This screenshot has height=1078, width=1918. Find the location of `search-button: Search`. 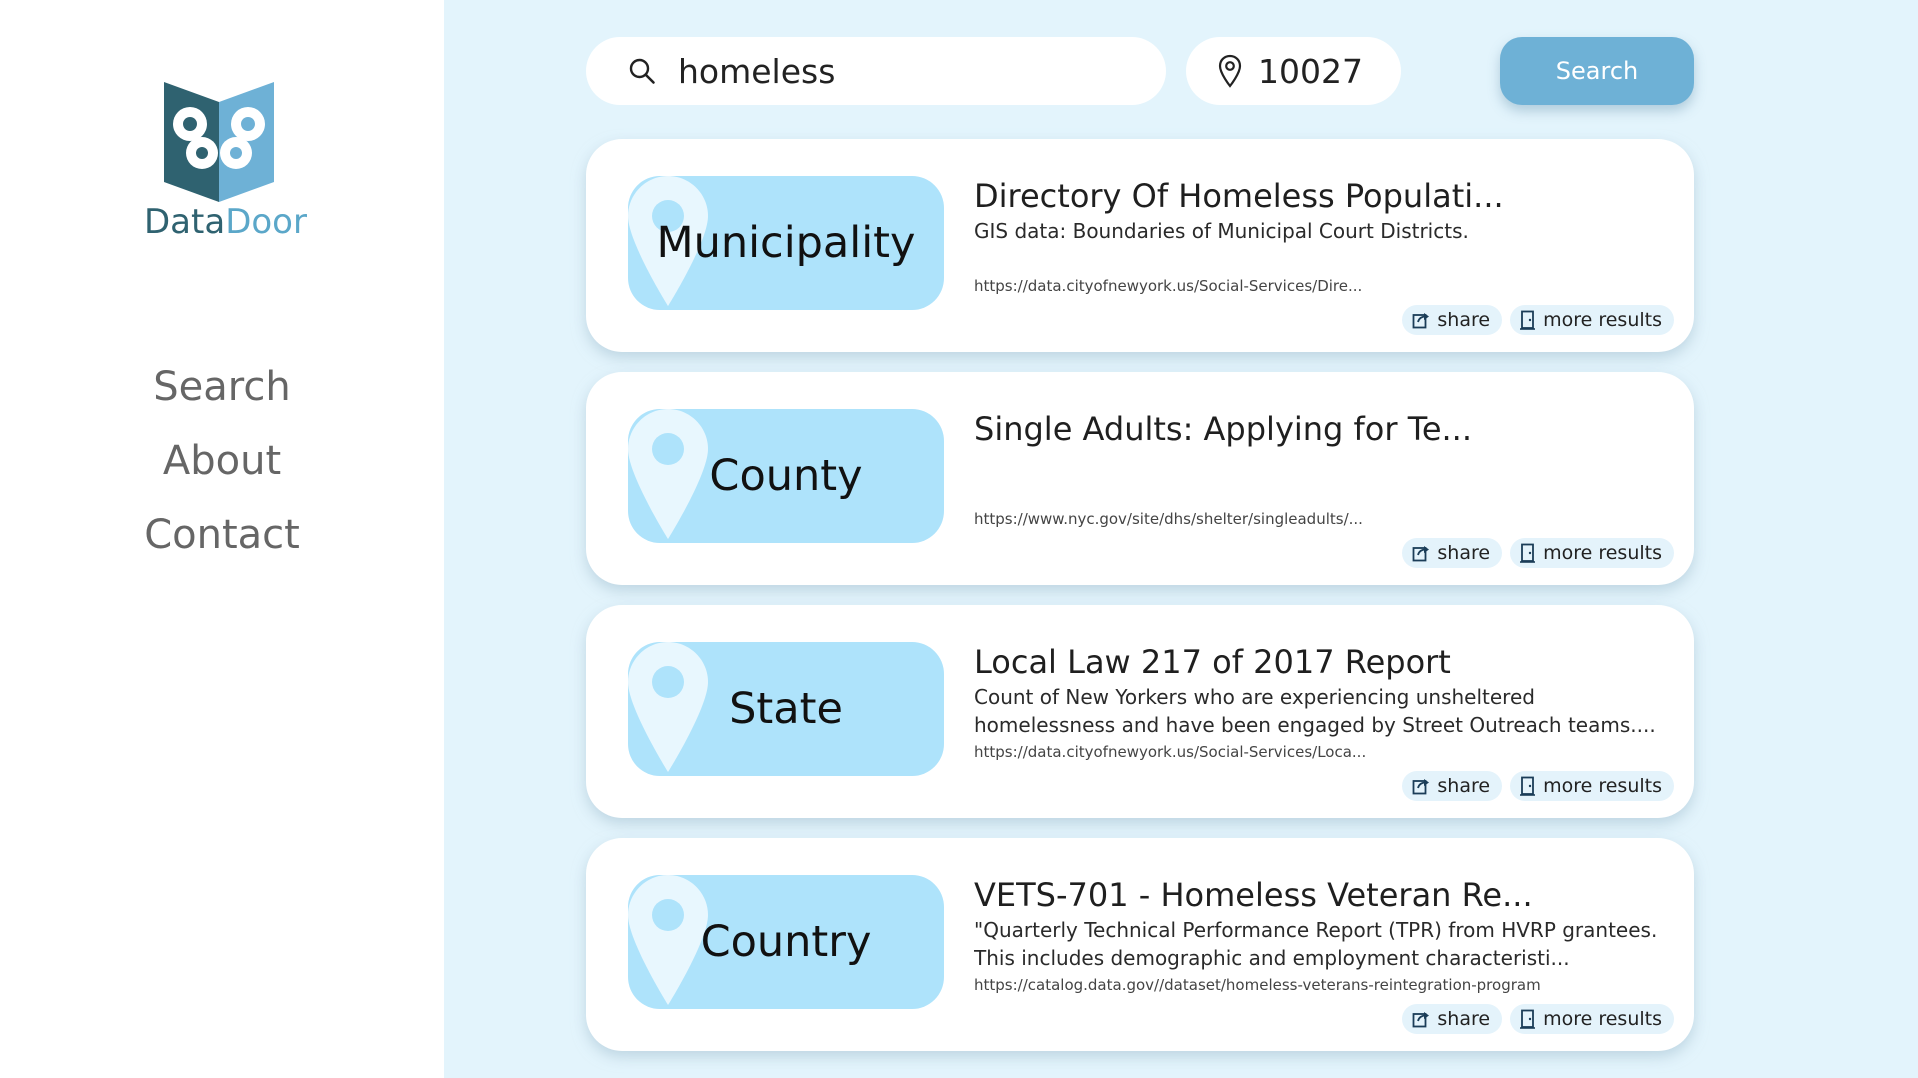

search-button: Search is located at coordinates (1597, 71).